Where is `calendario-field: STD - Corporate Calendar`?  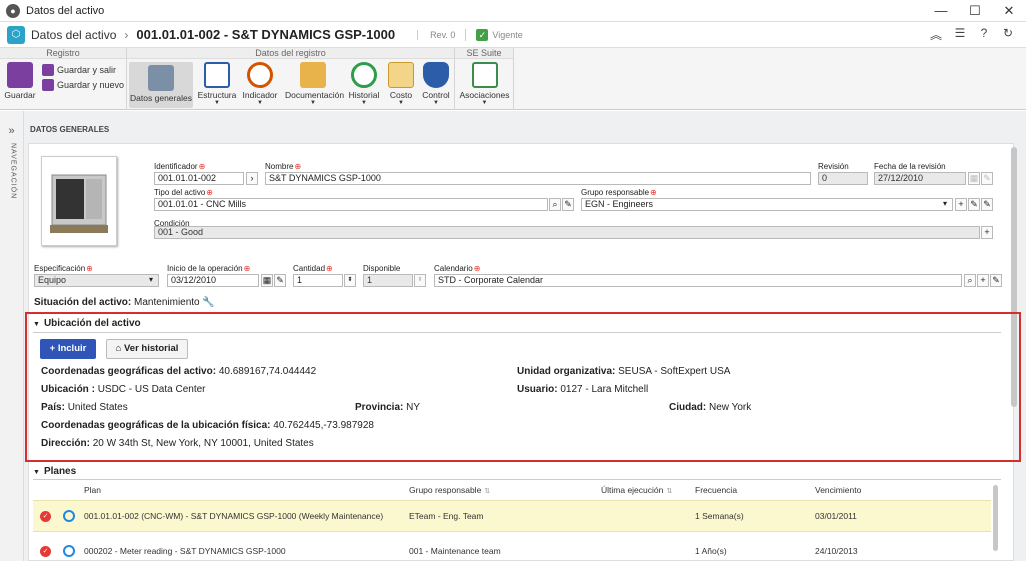 calendario-field: STD - Corporate Calendar is located at coordinates (698, 280).